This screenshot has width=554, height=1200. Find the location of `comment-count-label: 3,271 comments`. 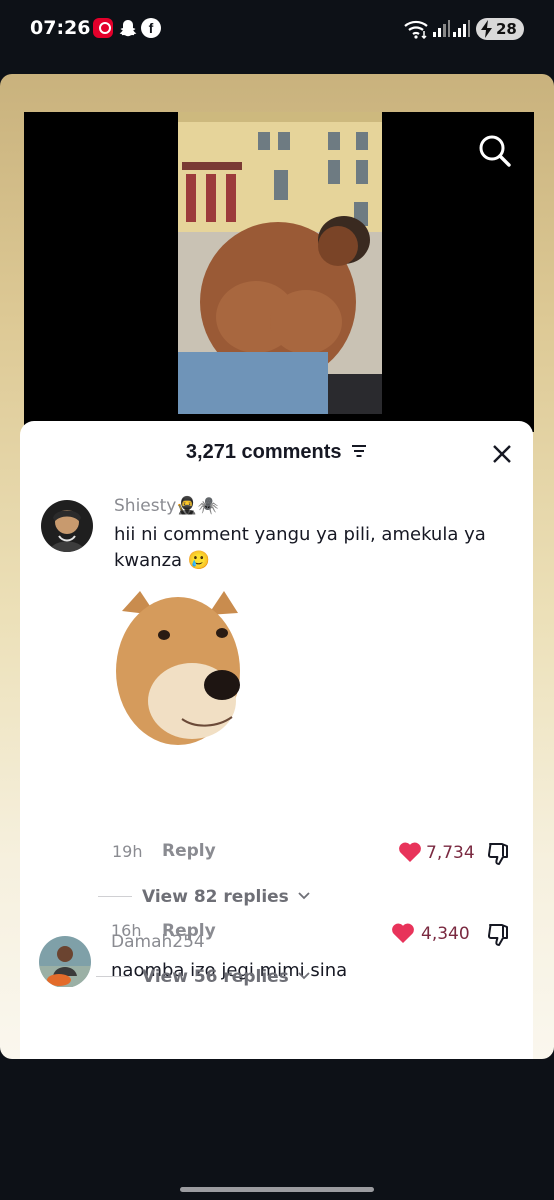

comment-count-label: 3,271 comments is located at coordinates (263, 452).